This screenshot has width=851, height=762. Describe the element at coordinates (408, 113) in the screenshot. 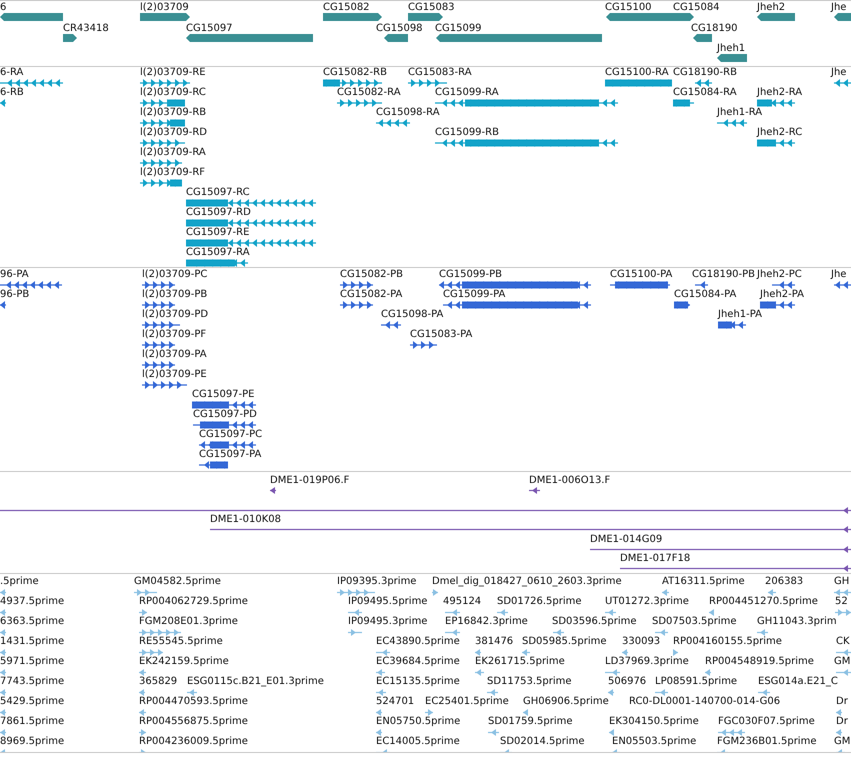

I see `transcript-label: CG15098-RA` at that location.